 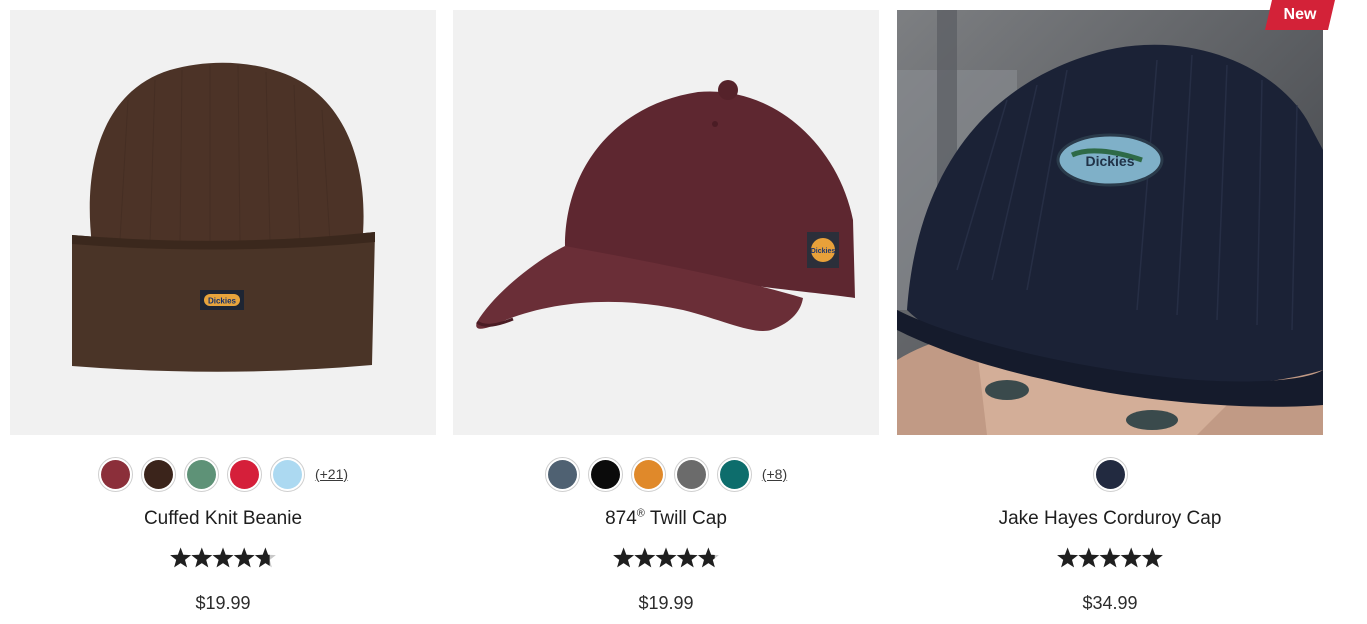 I want to click on color-swatches, so click(x=1110, y=474).